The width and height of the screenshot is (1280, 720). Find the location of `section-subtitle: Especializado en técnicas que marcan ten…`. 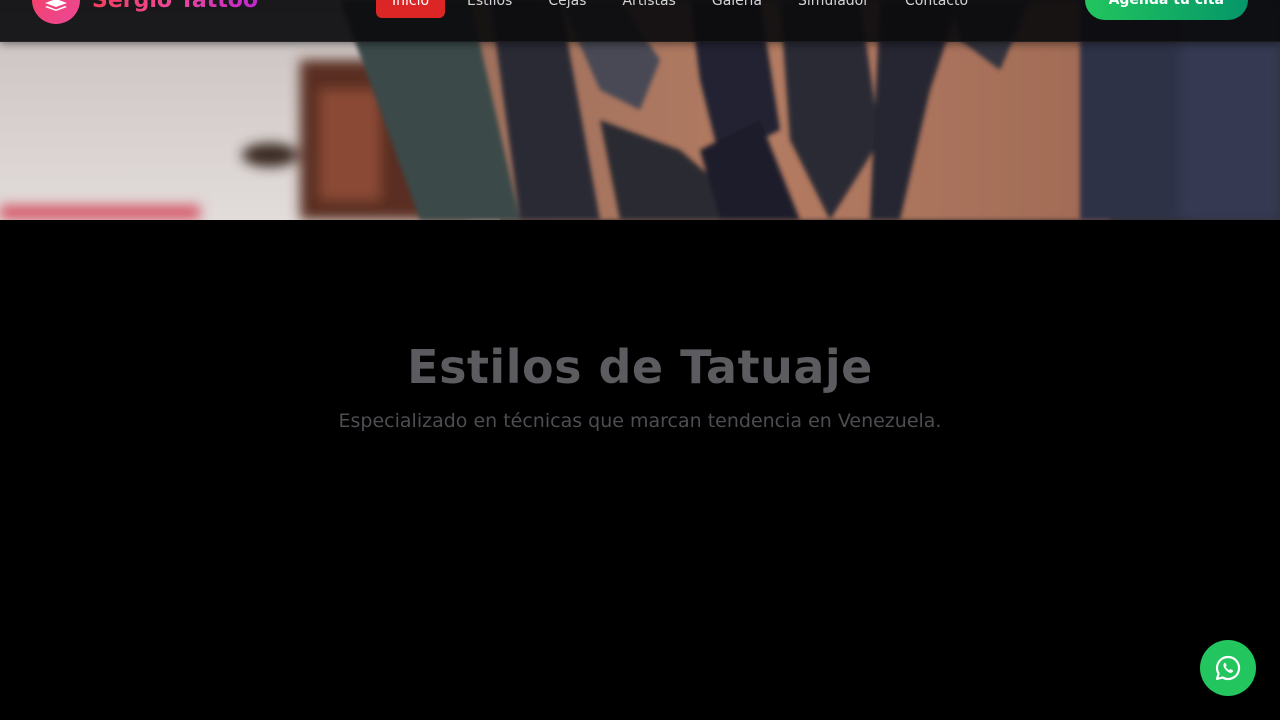

section-subtitle: Especializado en técnicas que marcan ten… is located at coordinates (640, 421).